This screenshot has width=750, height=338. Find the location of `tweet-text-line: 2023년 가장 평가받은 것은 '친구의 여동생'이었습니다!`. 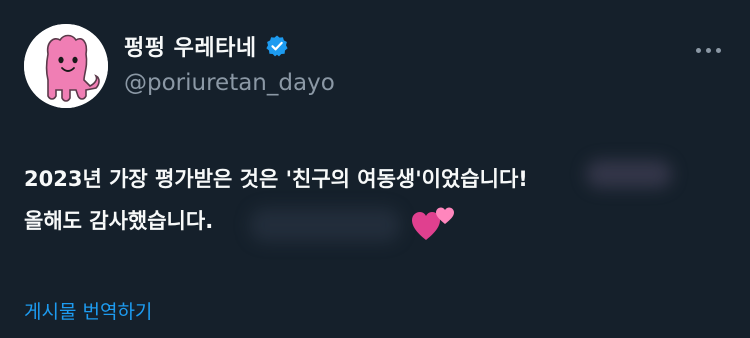

tweet-text-line: 2023년 가장 평가받은 것은 '친구의 여동생'이었습니다! is located at coordinates (276, 179).